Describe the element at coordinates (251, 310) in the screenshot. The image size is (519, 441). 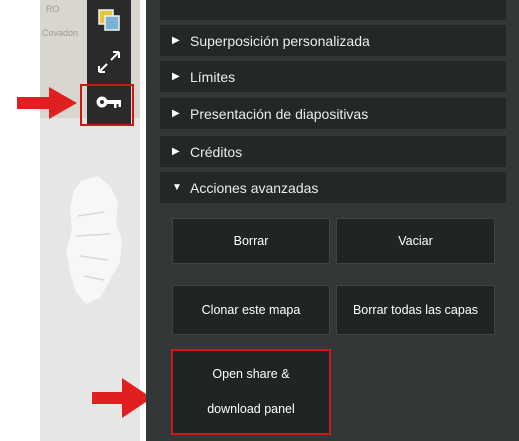
I see `clone-map-button: Clonar este mapa` at that location.